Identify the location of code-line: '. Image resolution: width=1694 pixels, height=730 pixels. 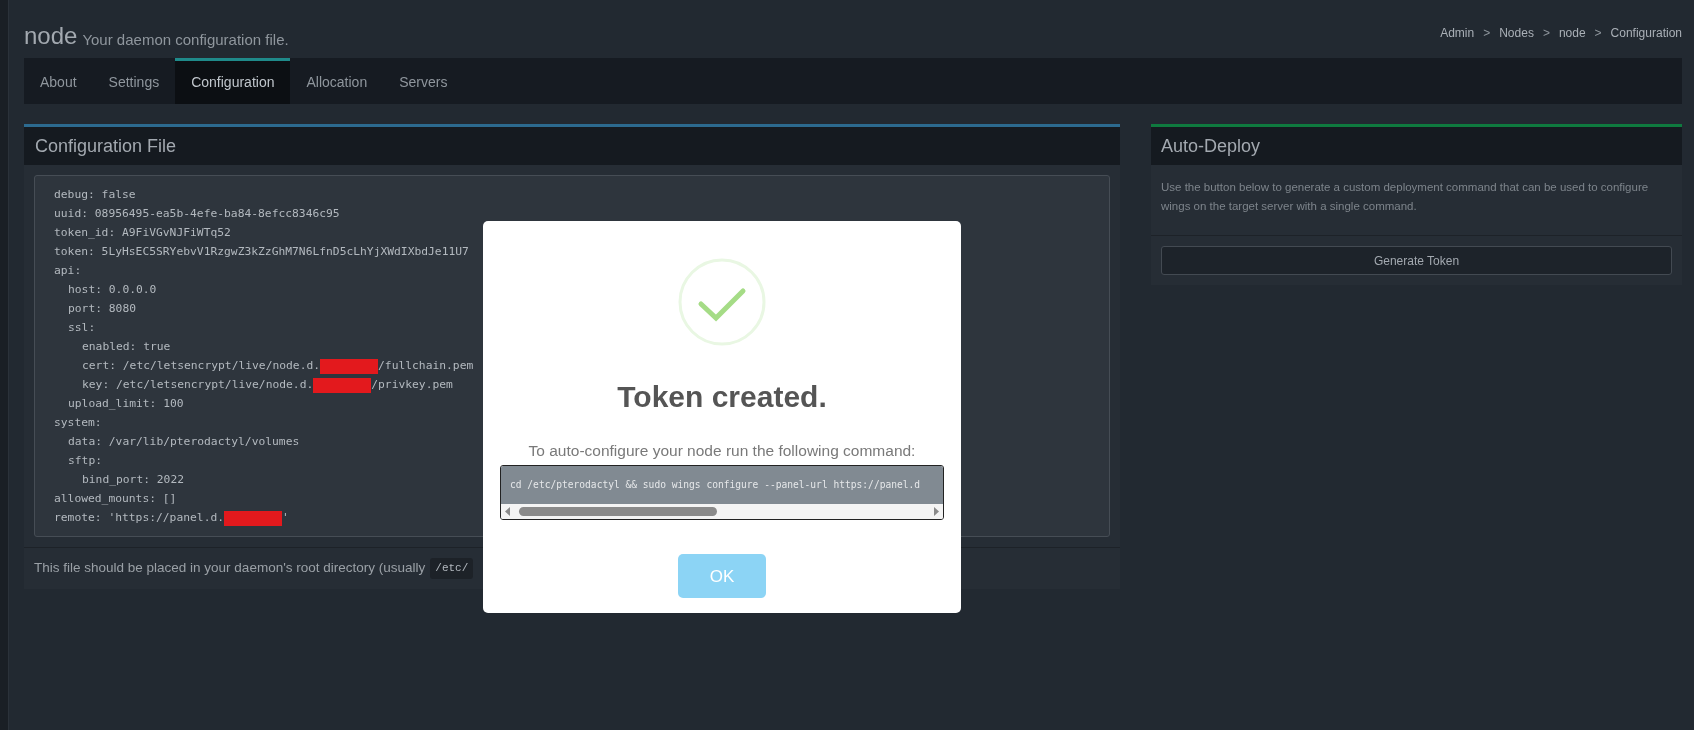
(285, 518).